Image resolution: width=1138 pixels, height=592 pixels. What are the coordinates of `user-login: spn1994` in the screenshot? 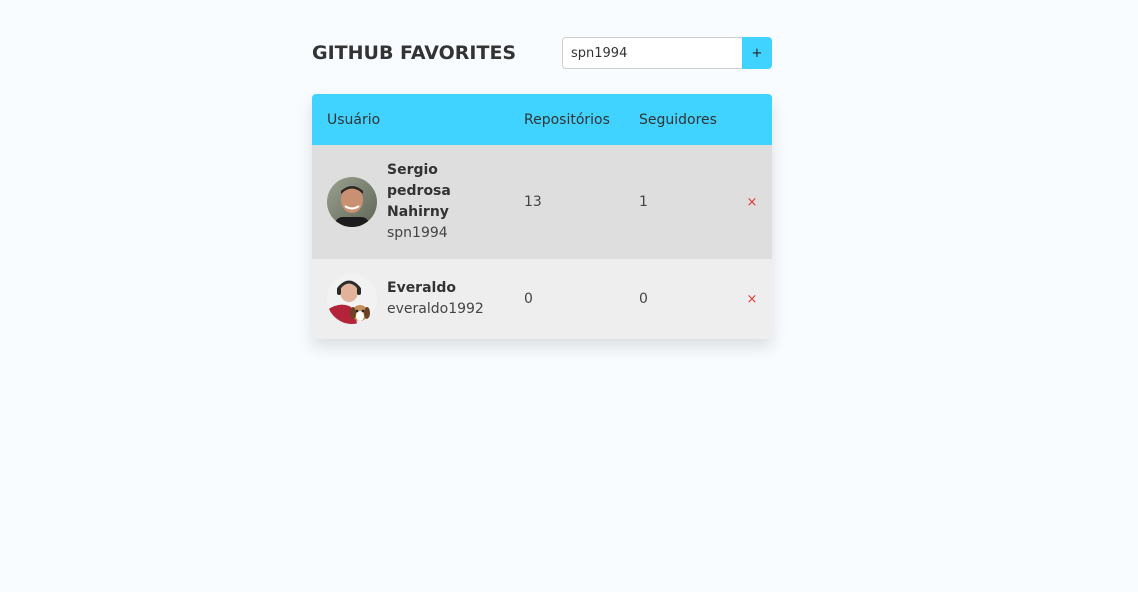 It's located at (417, 233).